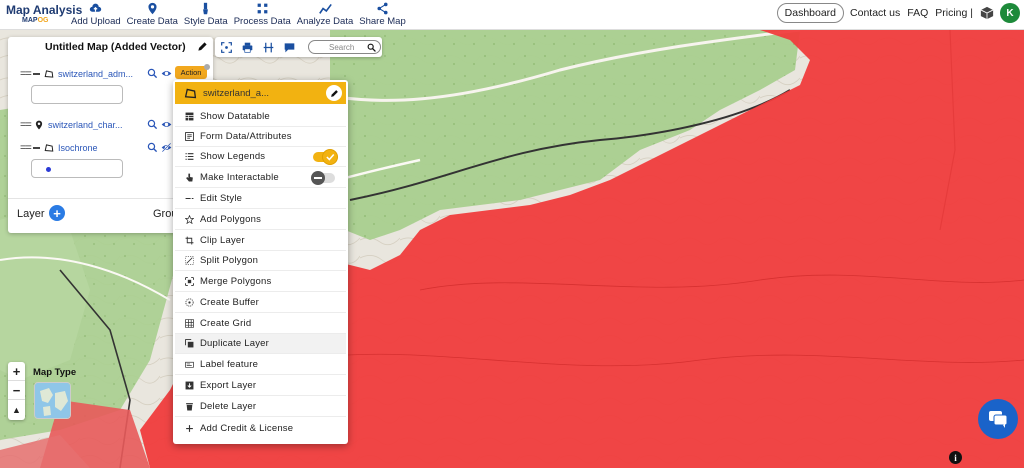 The height and width of the screenshot is (468, 1024). I want to click on trash-icon, so click(189, 407).